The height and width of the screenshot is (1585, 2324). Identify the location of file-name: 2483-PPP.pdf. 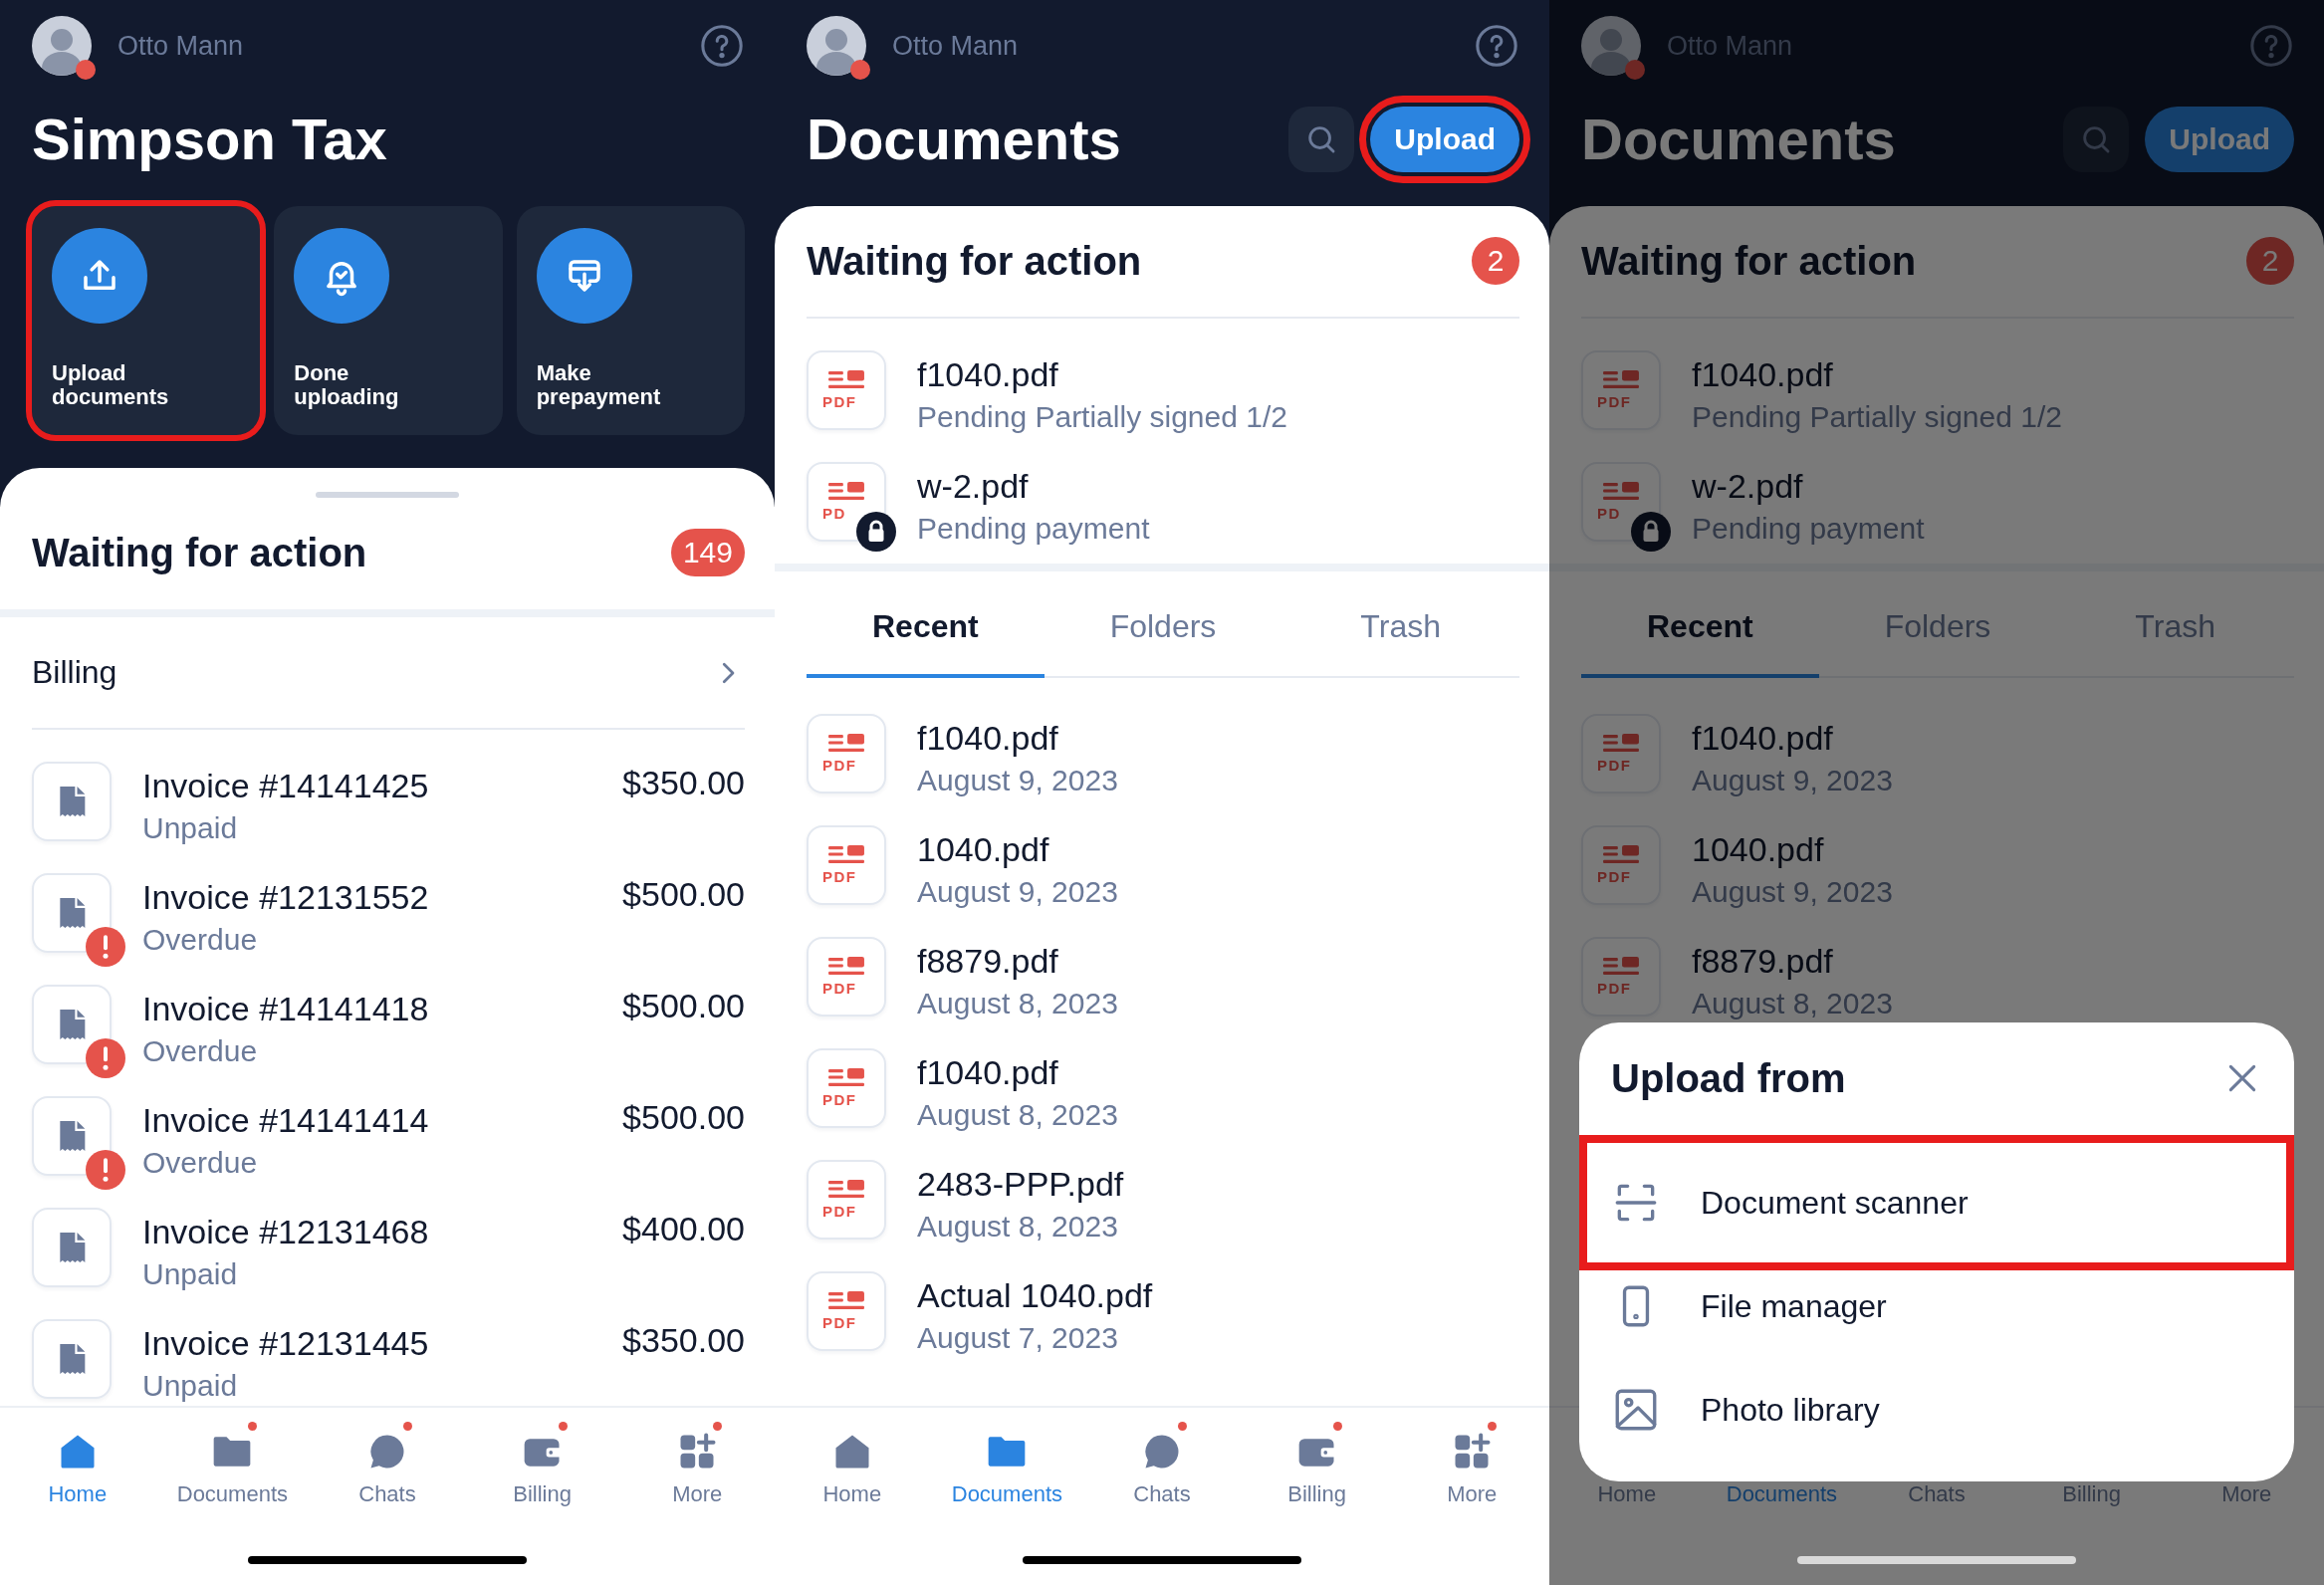
(1021, 1185).